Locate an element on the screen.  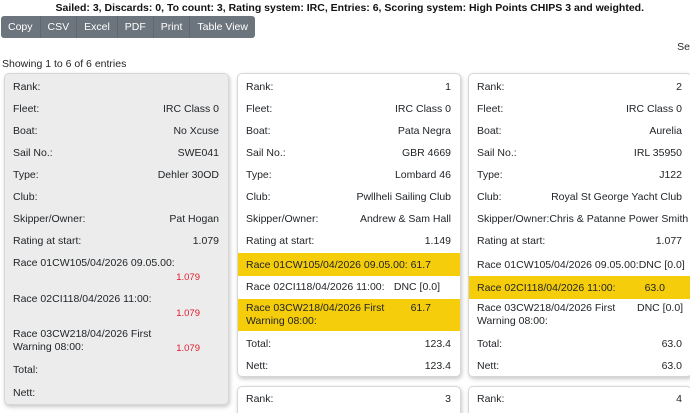
race1-row: Race 01CW105/04/2026 09.05.00: DNC [0.0] is located at coordinates (579, 264).